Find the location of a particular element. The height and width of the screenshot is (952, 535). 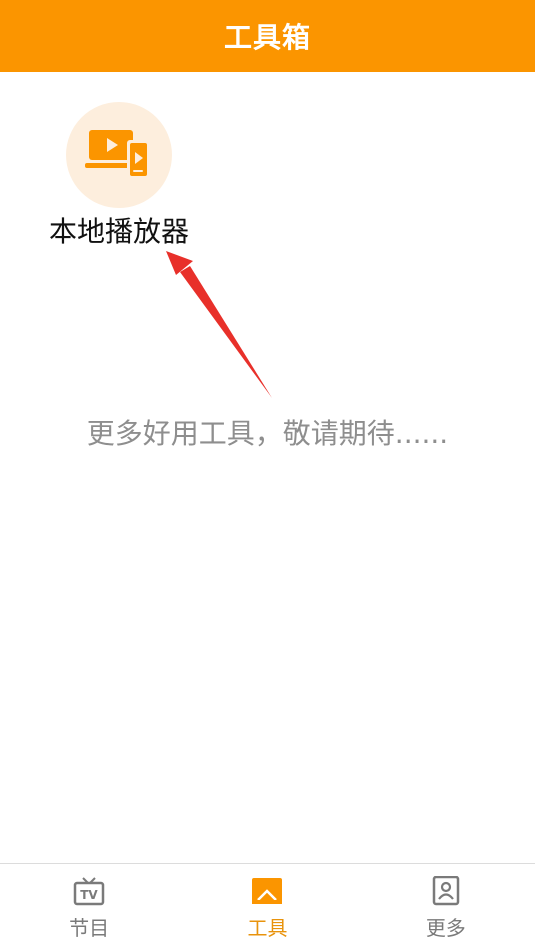

tab-label: 工具 is located at coordinates (267, 928).